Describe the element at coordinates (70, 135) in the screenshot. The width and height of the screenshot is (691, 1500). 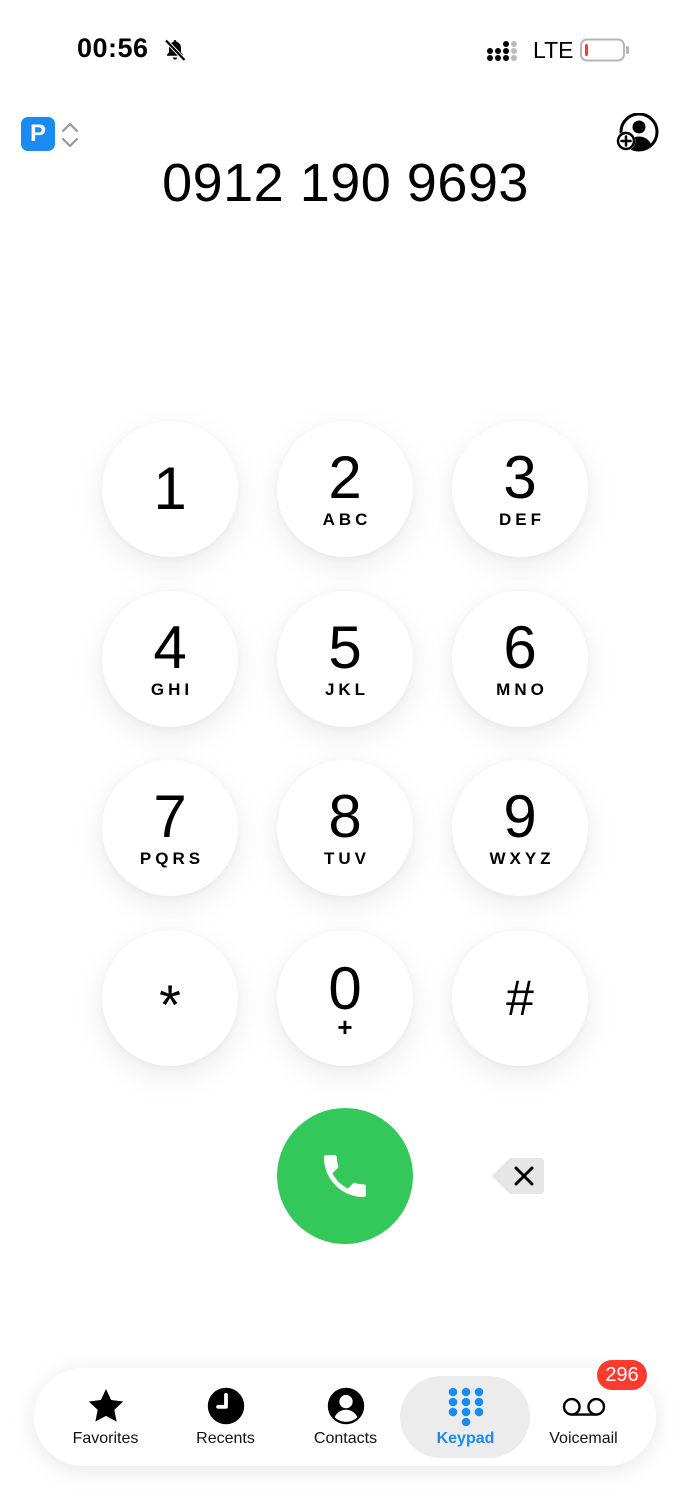
I see `chevron-up-down-icon` at that location.